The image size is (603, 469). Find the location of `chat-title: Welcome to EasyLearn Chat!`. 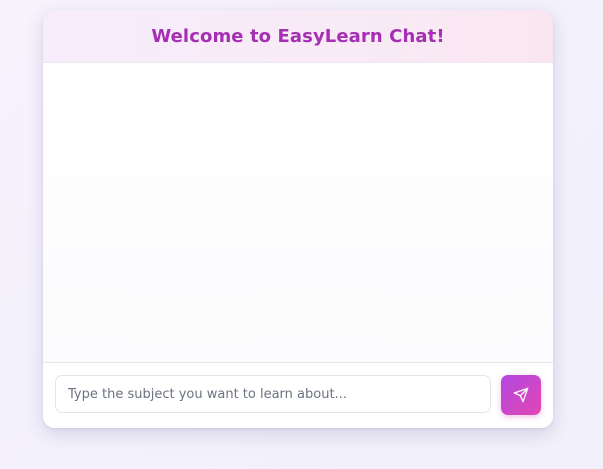

chat-title: Welcome to EasyLearn Chat! is located at coordinates (298, 36).